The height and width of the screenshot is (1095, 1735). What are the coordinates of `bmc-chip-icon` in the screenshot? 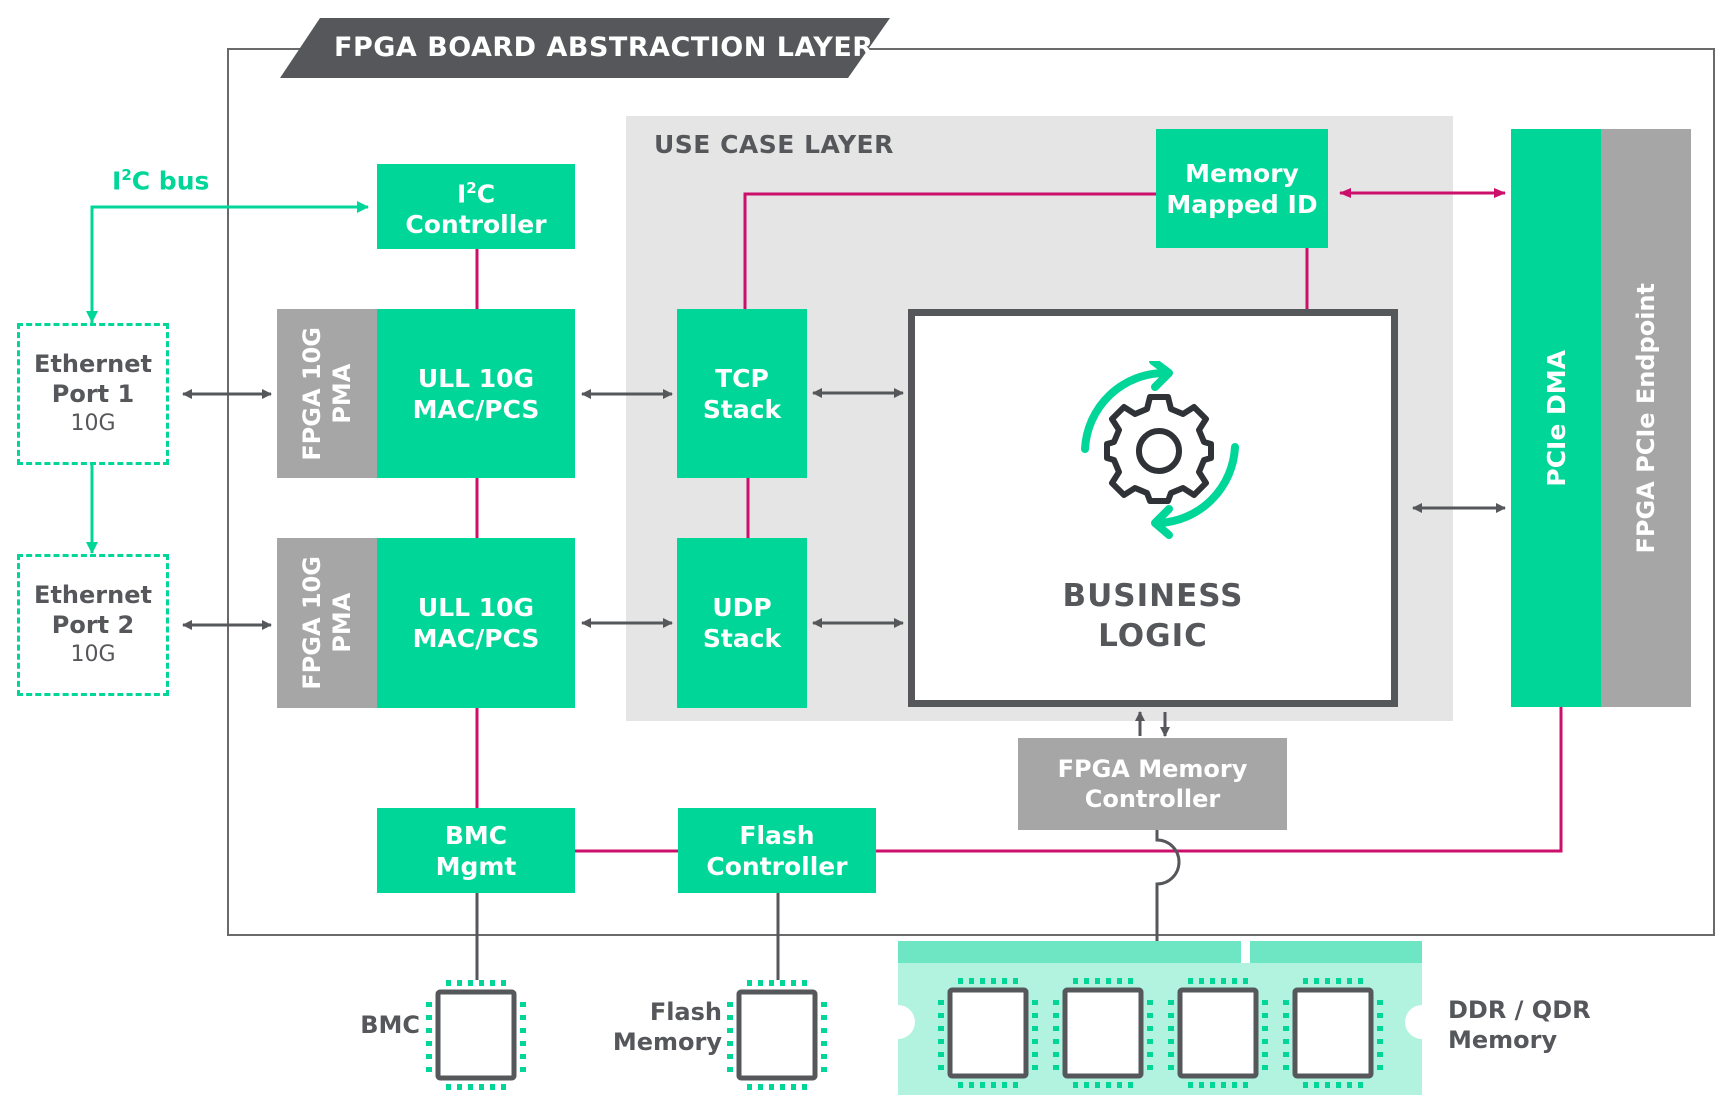 It's located at (476, 1035).